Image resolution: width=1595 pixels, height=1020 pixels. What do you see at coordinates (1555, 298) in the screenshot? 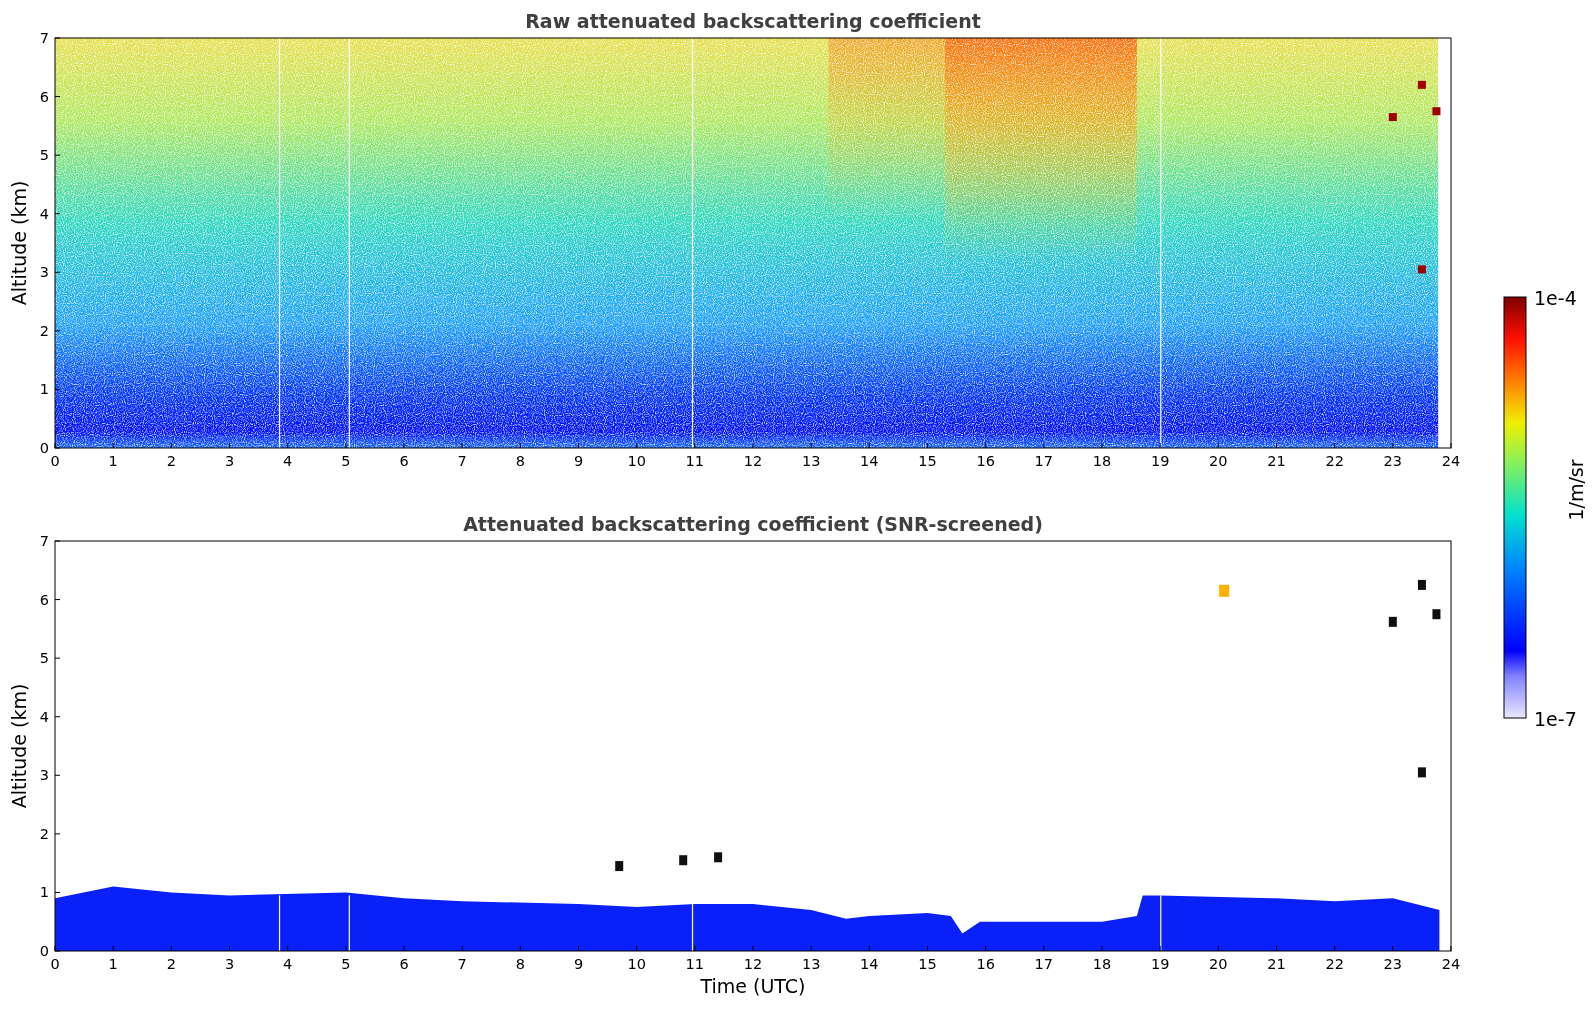
I see `colorbar-max-label: 1e-4` at bounding box center [1555, 298].